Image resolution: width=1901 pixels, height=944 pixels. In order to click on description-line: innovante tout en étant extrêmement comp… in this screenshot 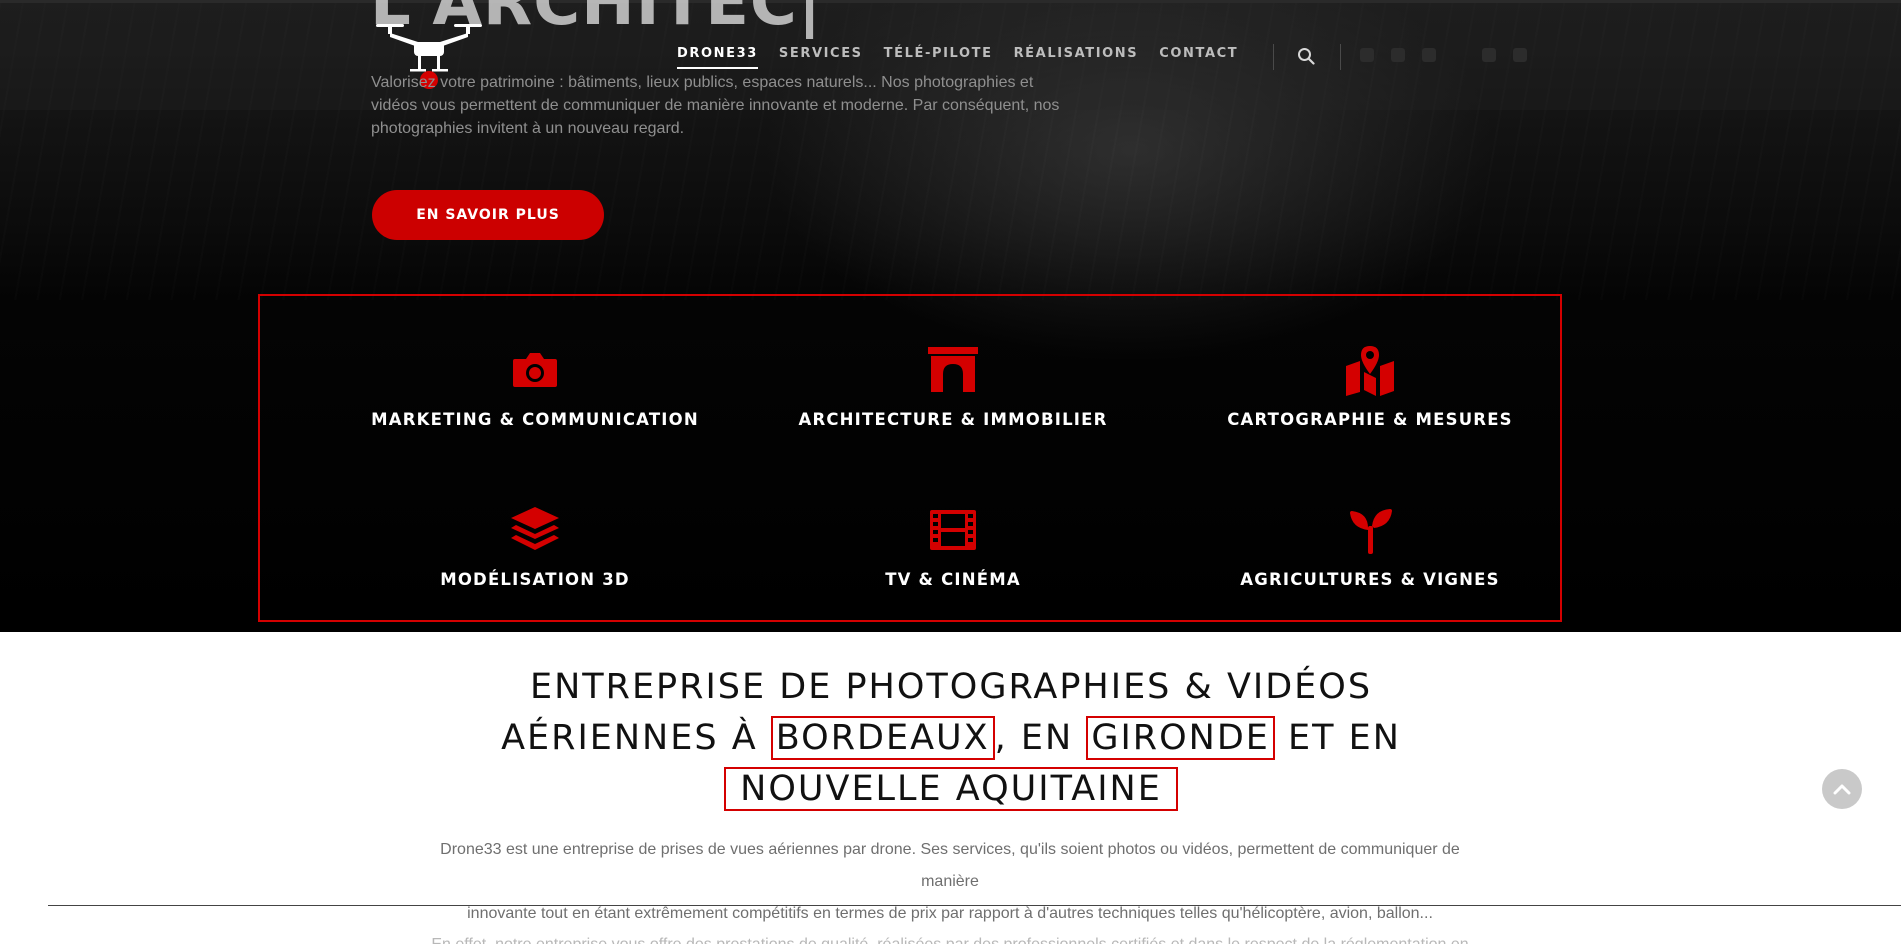, I will do `click(950, 913)`.